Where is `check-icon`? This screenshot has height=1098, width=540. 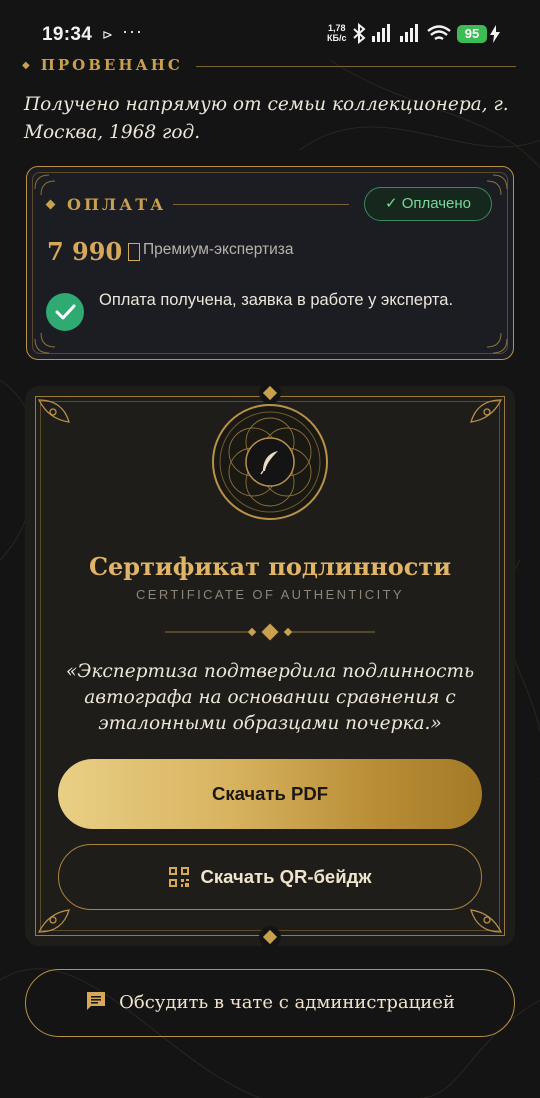 check-icon is located at coordinates (65, 312).